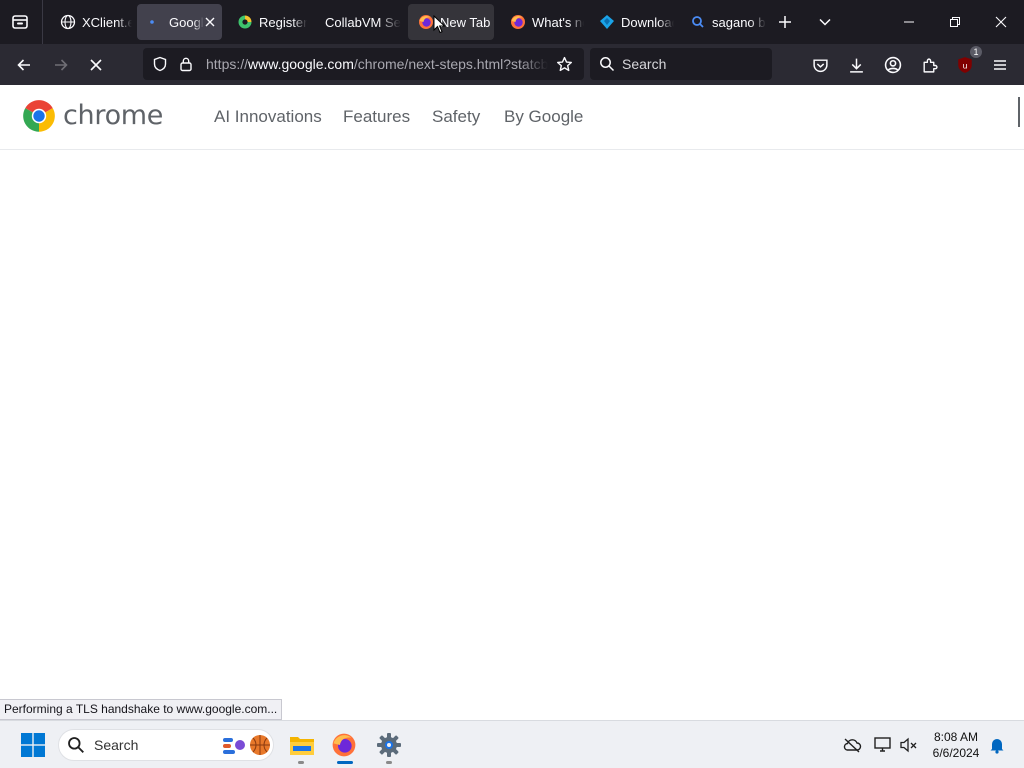 This screenshot has width=1024, height=768. What do you see at coordinates (852, 745) in the screenshot?
I see `onedrive-offline-icon` at bounding box center [852, 745].